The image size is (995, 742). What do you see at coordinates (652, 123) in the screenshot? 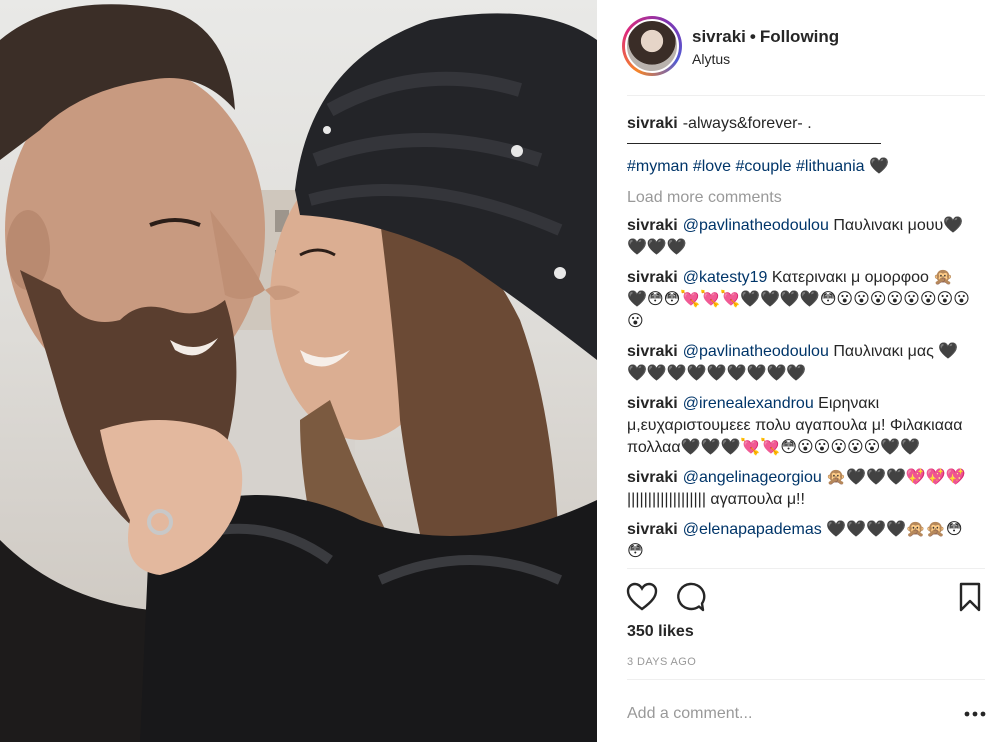
I see `caption-username-link: sivraki` at bounding box center [652, 123].